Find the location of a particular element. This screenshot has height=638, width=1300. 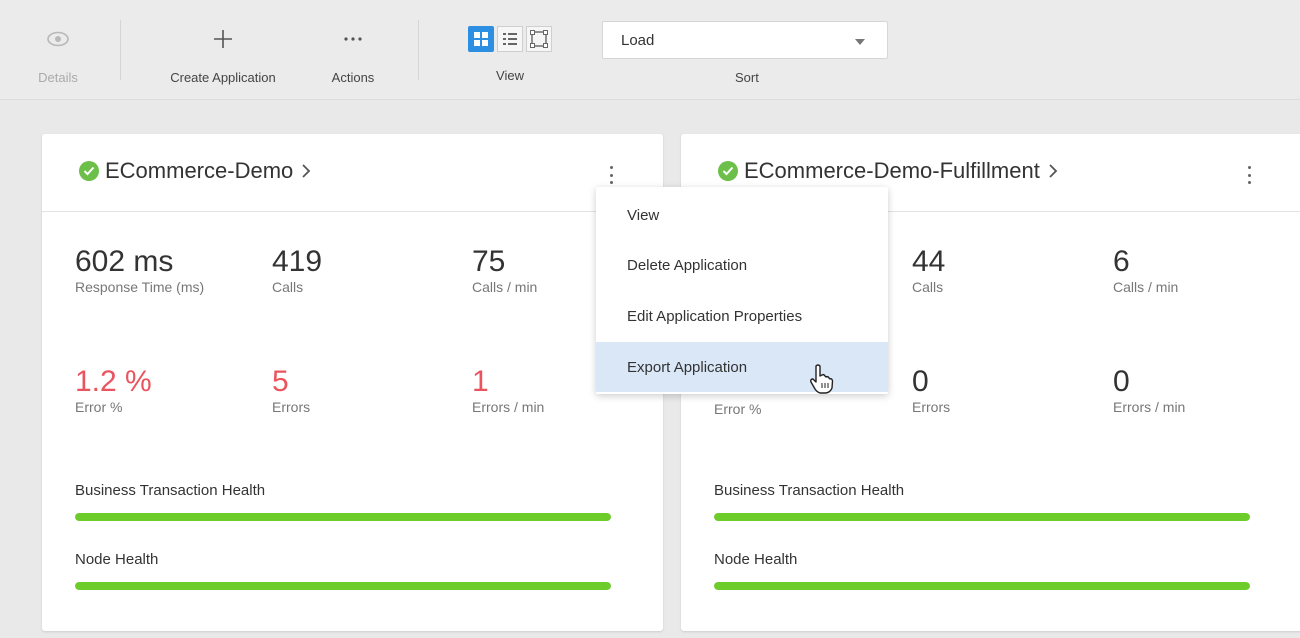

hand-cursor-icon is located at coordinates (821, 381).